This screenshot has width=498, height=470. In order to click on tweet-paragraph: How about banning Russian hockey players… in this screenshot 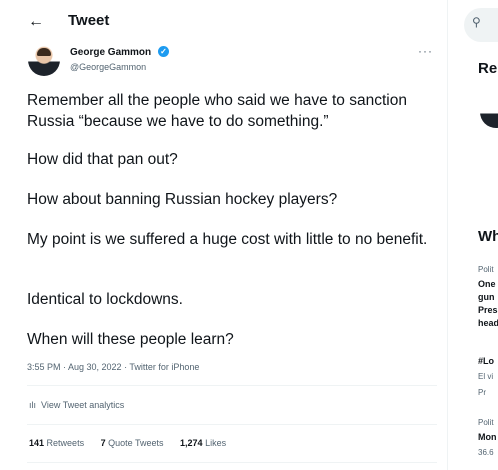, I will do `click(182, 199)`.